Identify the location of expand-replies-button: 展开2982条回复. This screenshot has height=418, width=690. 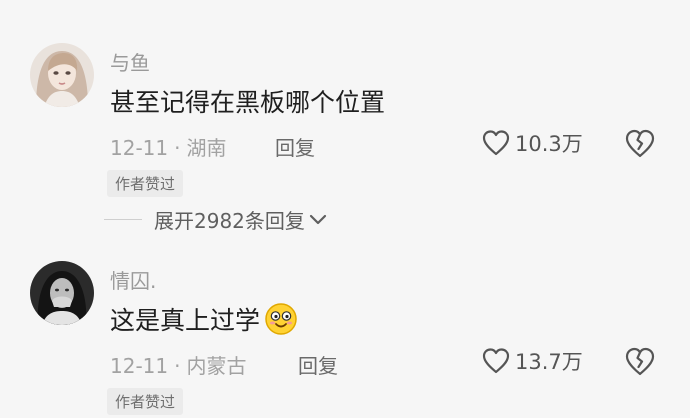
(215, 219).